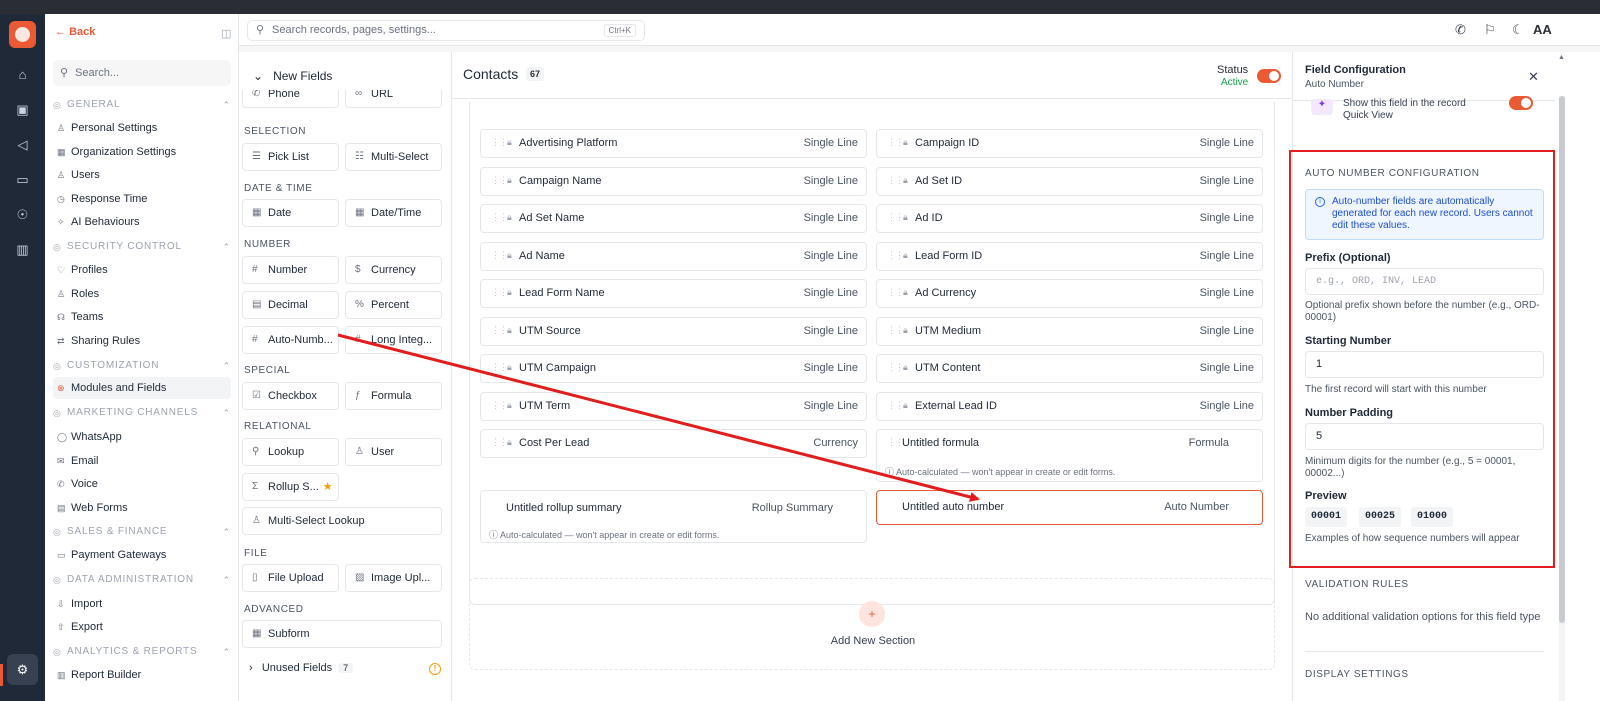  I want to click on settings-gear-icon: ⚙, so click(22, 669).